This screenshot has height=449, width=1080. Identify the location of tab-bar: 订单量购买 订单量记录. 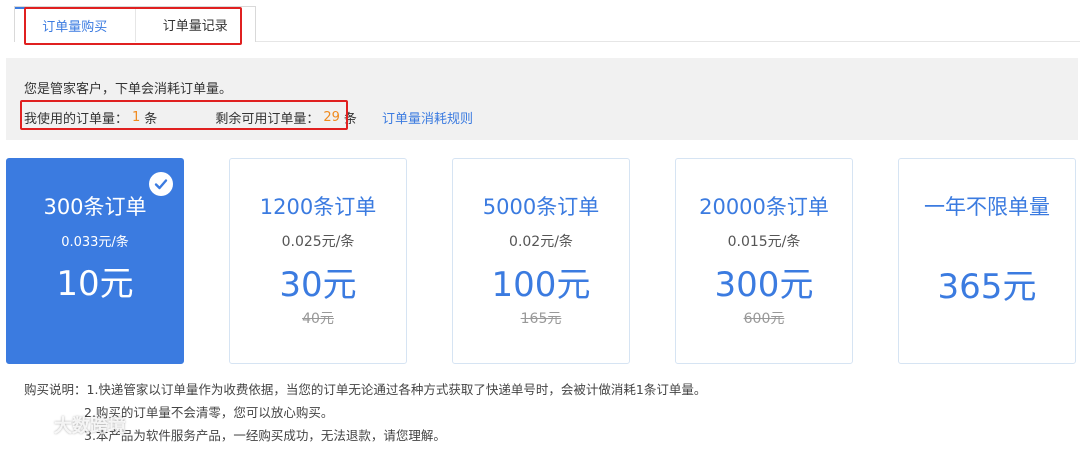
(135, 24).